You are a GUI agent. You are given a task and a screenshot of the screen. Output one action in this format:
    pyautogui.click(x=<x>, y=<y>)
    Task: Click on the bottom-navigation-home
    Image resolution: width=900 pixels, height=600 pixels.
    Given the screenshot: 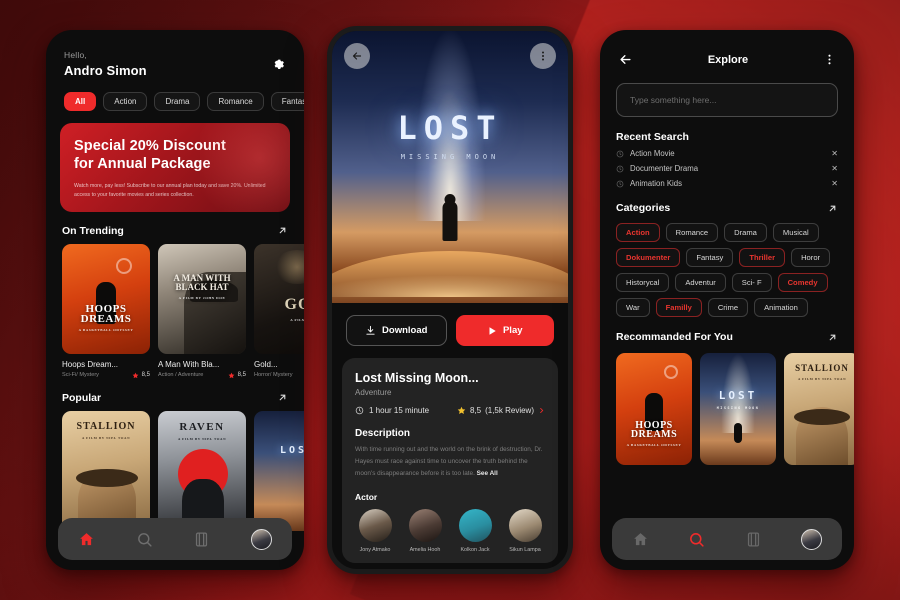 What is the action you would take?
    pyautogui.click(x=175, y=539)
    